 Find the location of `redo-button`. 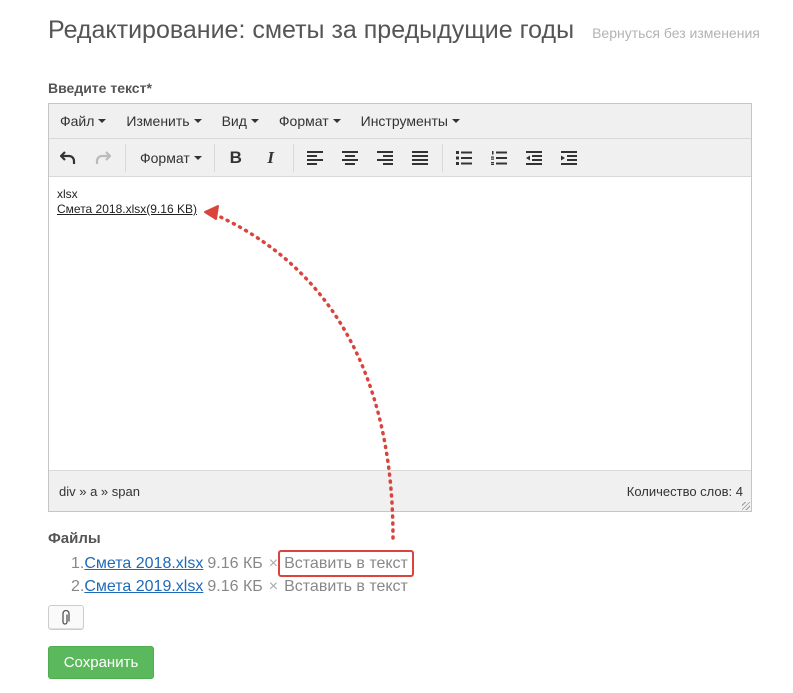

redo-button is located at coordinates (103, 158).